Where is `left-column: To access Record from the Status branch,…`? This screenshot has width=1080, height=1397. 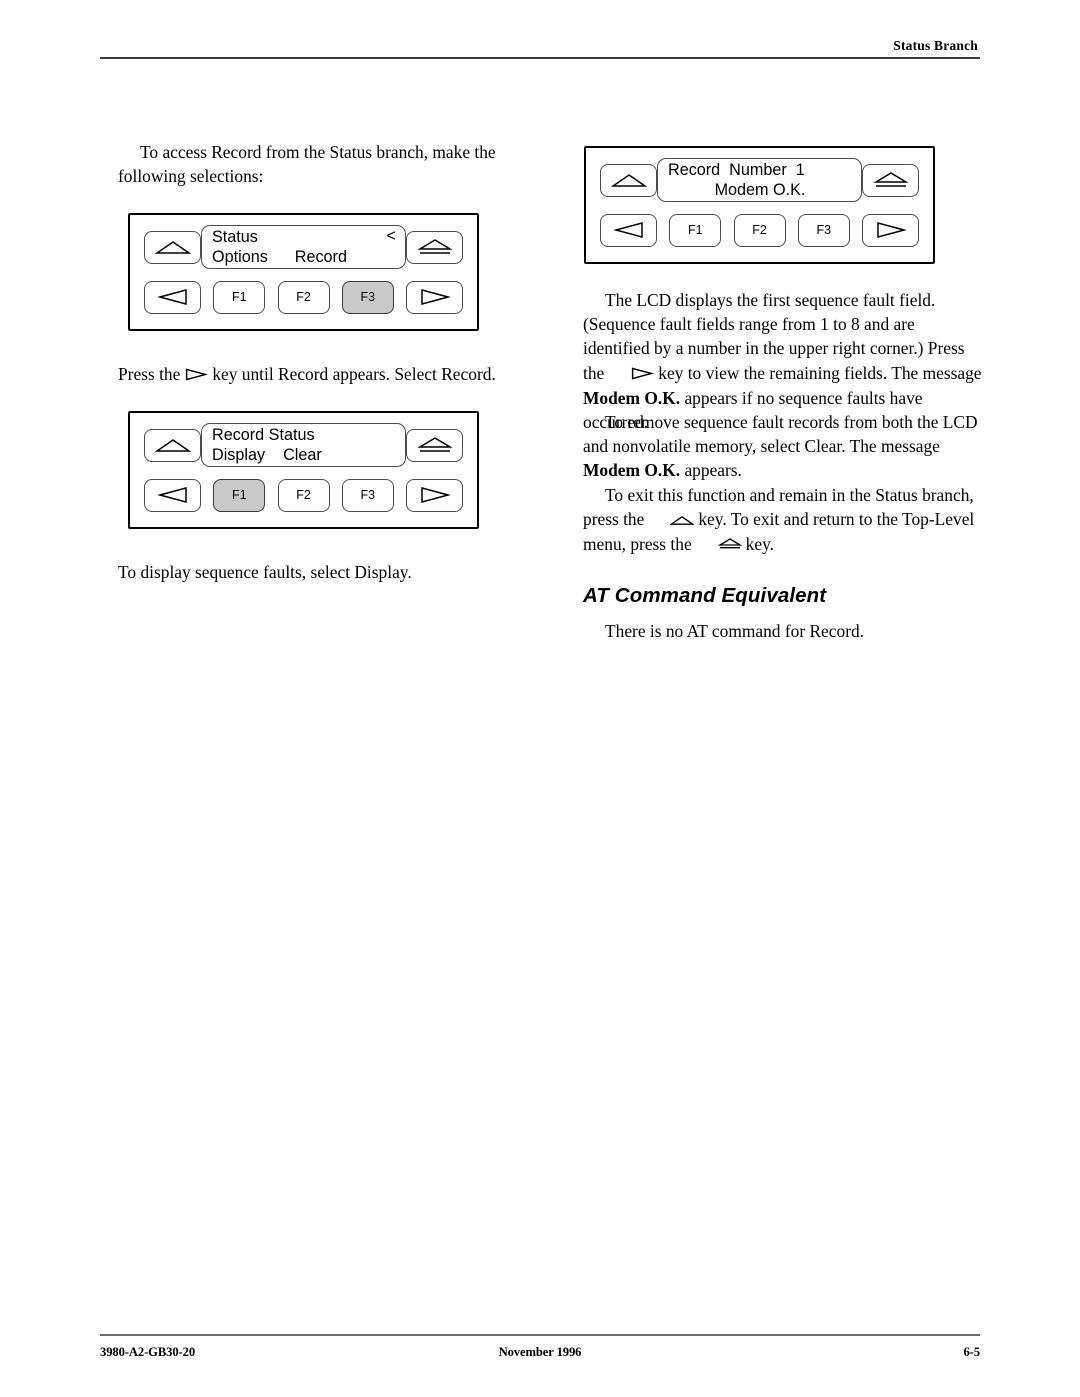 left-column: To access Record from the Status branch,… is located at coordinates (318, 361).